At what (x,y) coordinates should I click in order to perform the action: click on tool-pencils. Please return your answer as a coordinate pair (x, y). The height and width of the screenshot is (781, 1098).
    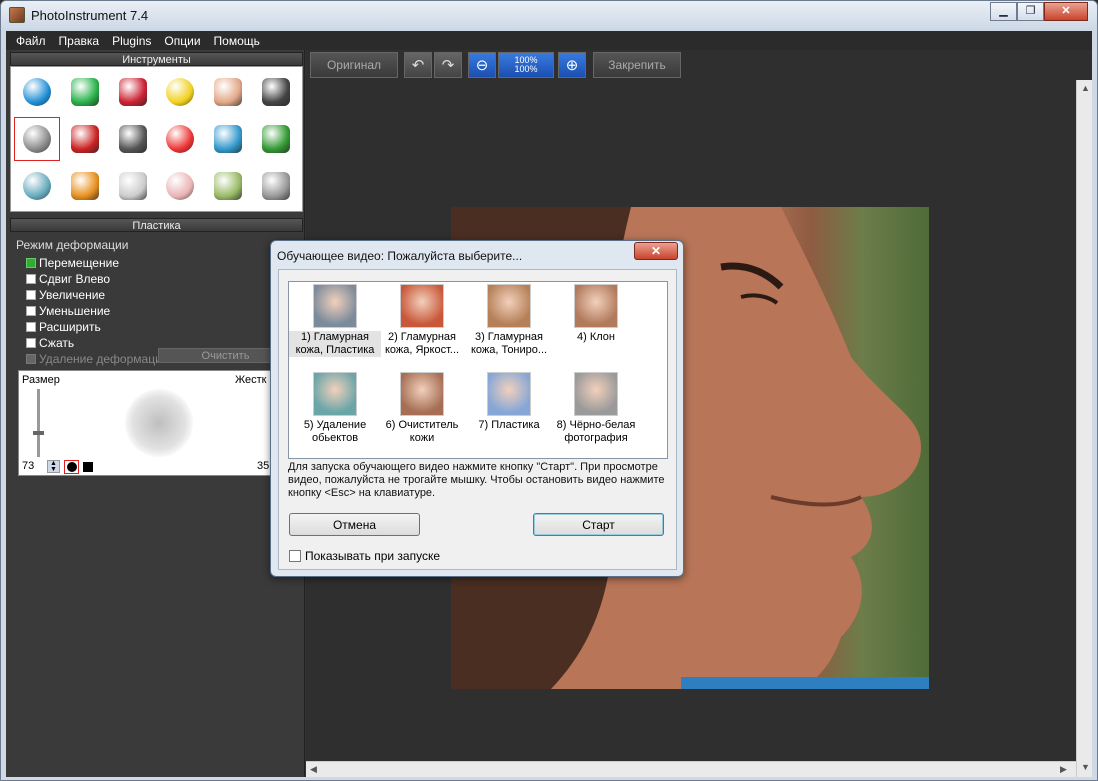
    Looking at the image, I should click on (133, 92).